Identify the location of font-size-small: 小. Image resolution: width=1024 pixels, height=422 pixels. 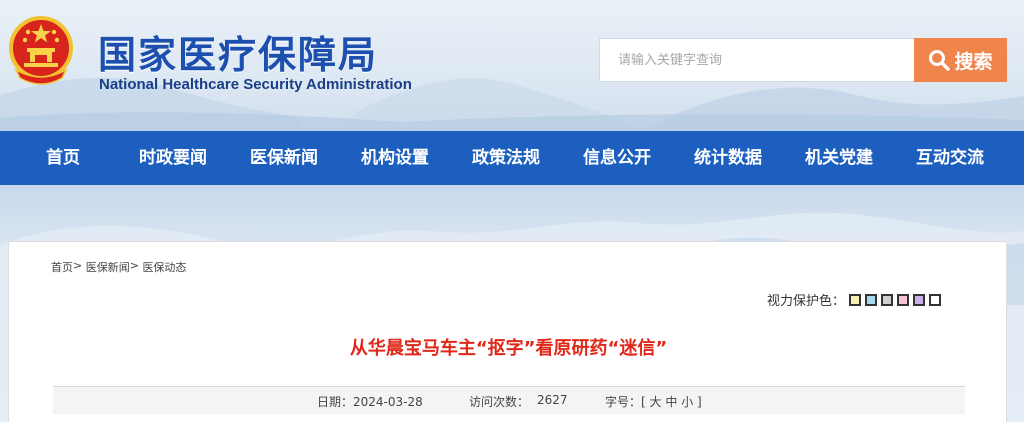
(687, 402).